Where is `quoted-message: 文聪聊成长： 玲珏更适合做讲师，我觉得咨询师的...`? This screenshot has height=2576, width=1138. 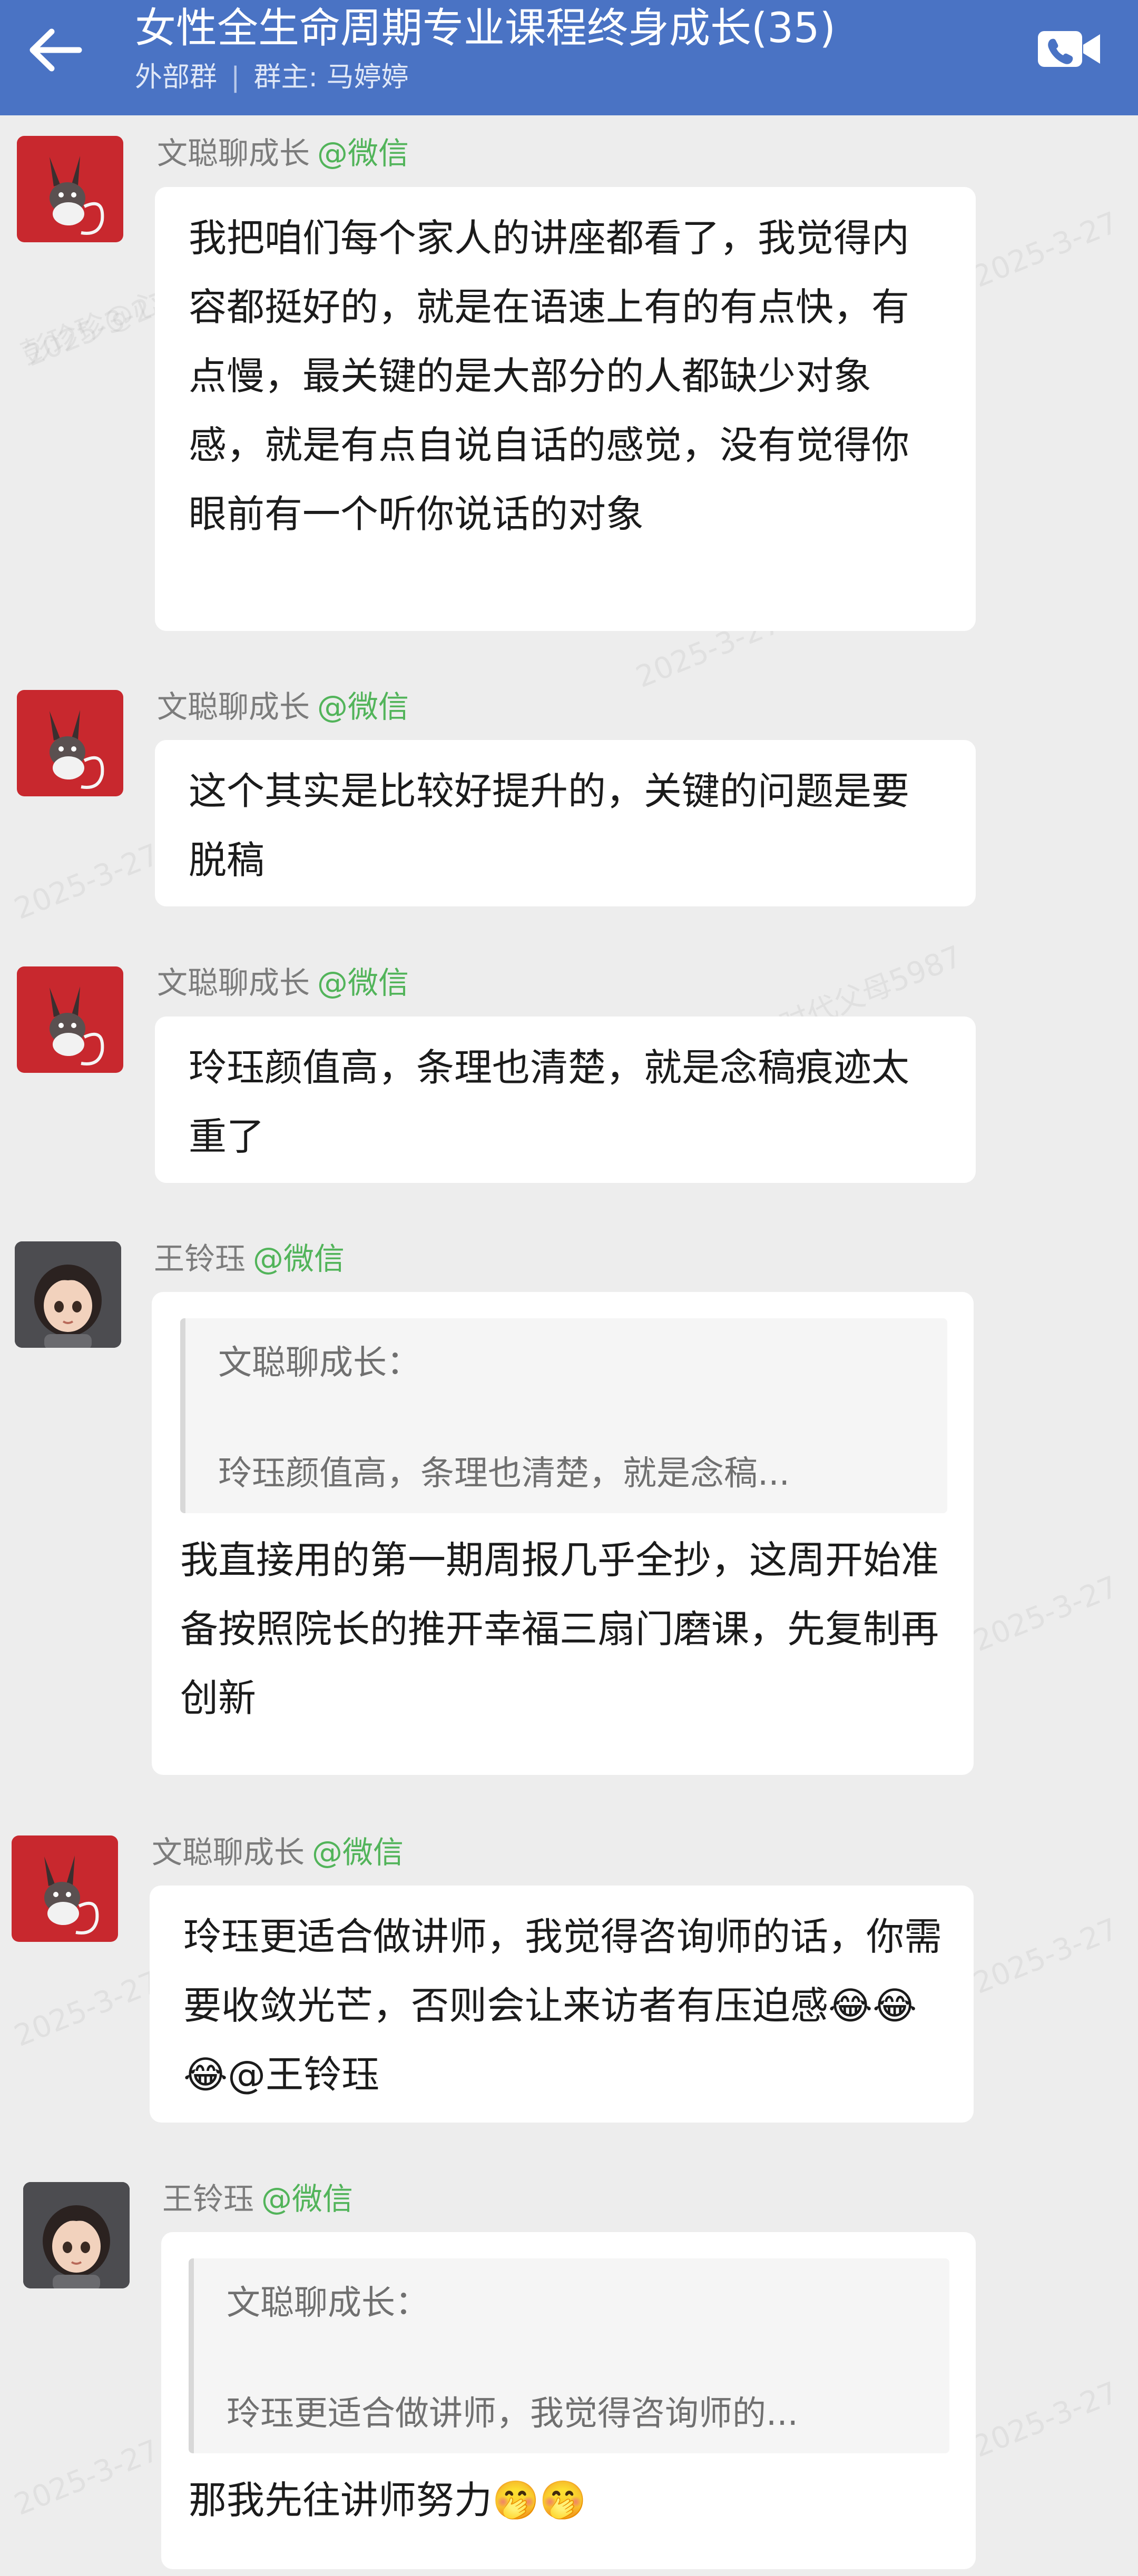
quoted-message: 文聪聊成长： 玲珏更适合做讲师，我觉得咨询师的... is located at coordinates (569, 2356).